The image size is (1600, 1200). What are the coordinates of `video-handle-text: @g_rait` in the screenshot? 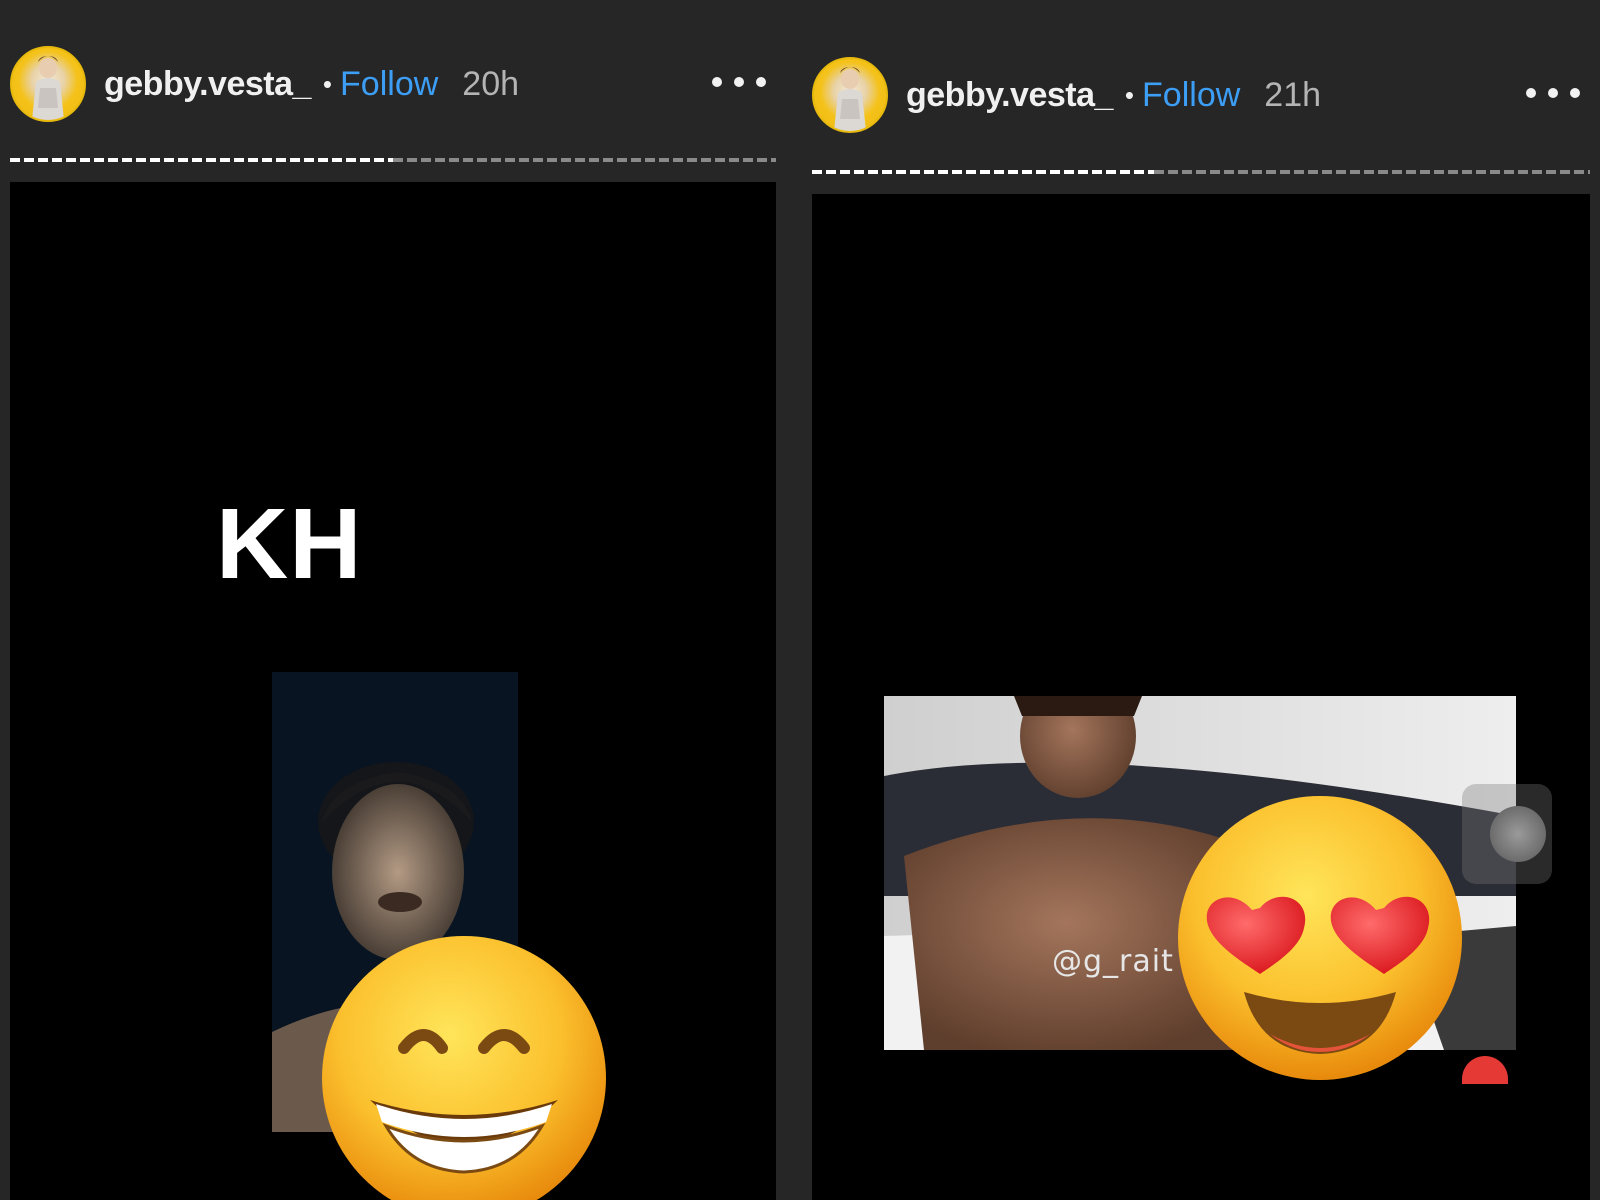 It's located at (1113, 961).